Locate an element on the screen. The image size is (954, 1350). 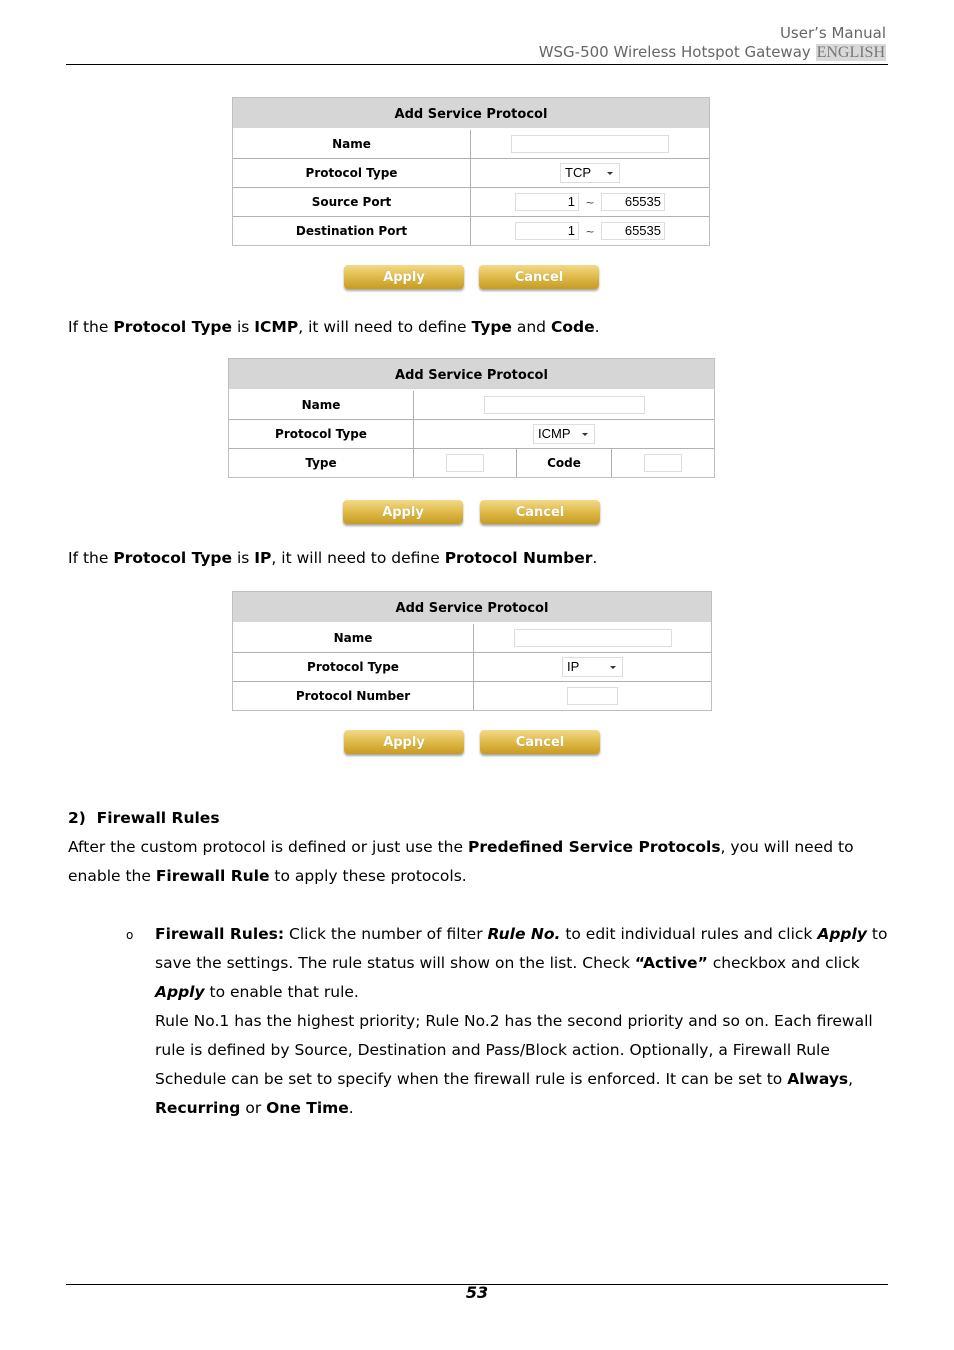
text: and is located at coordinates (531, 327).